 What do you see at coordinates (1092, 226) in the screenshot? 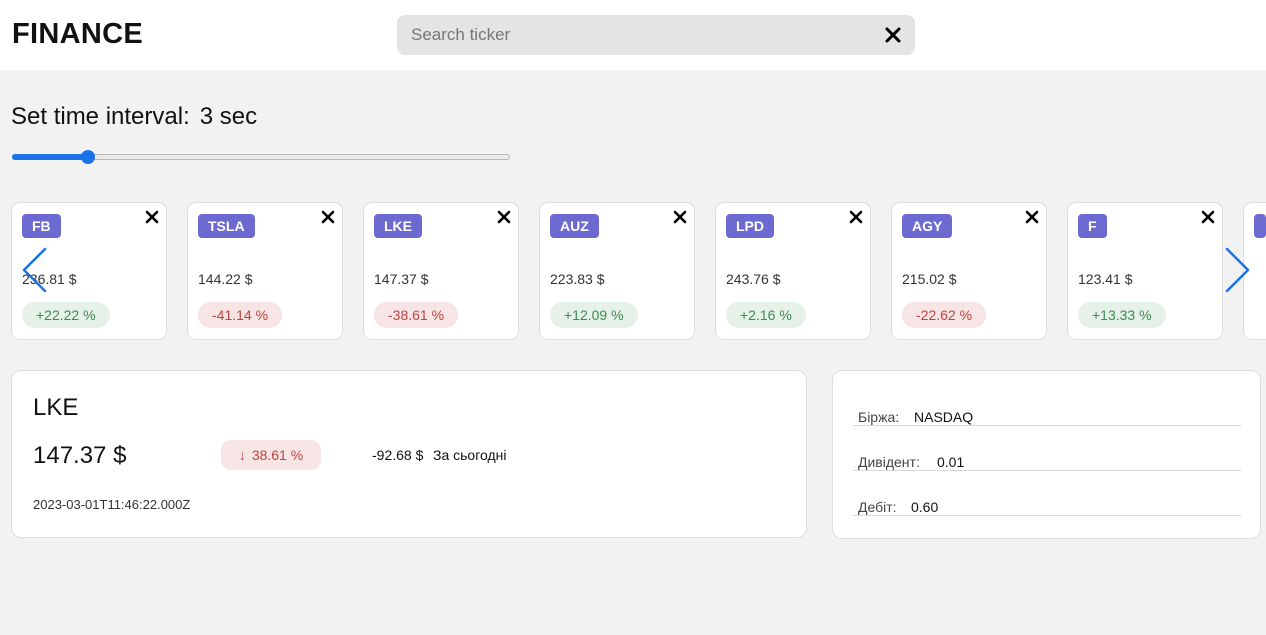
I see `ticker-tag: F` at bounding box center [1092, 226].